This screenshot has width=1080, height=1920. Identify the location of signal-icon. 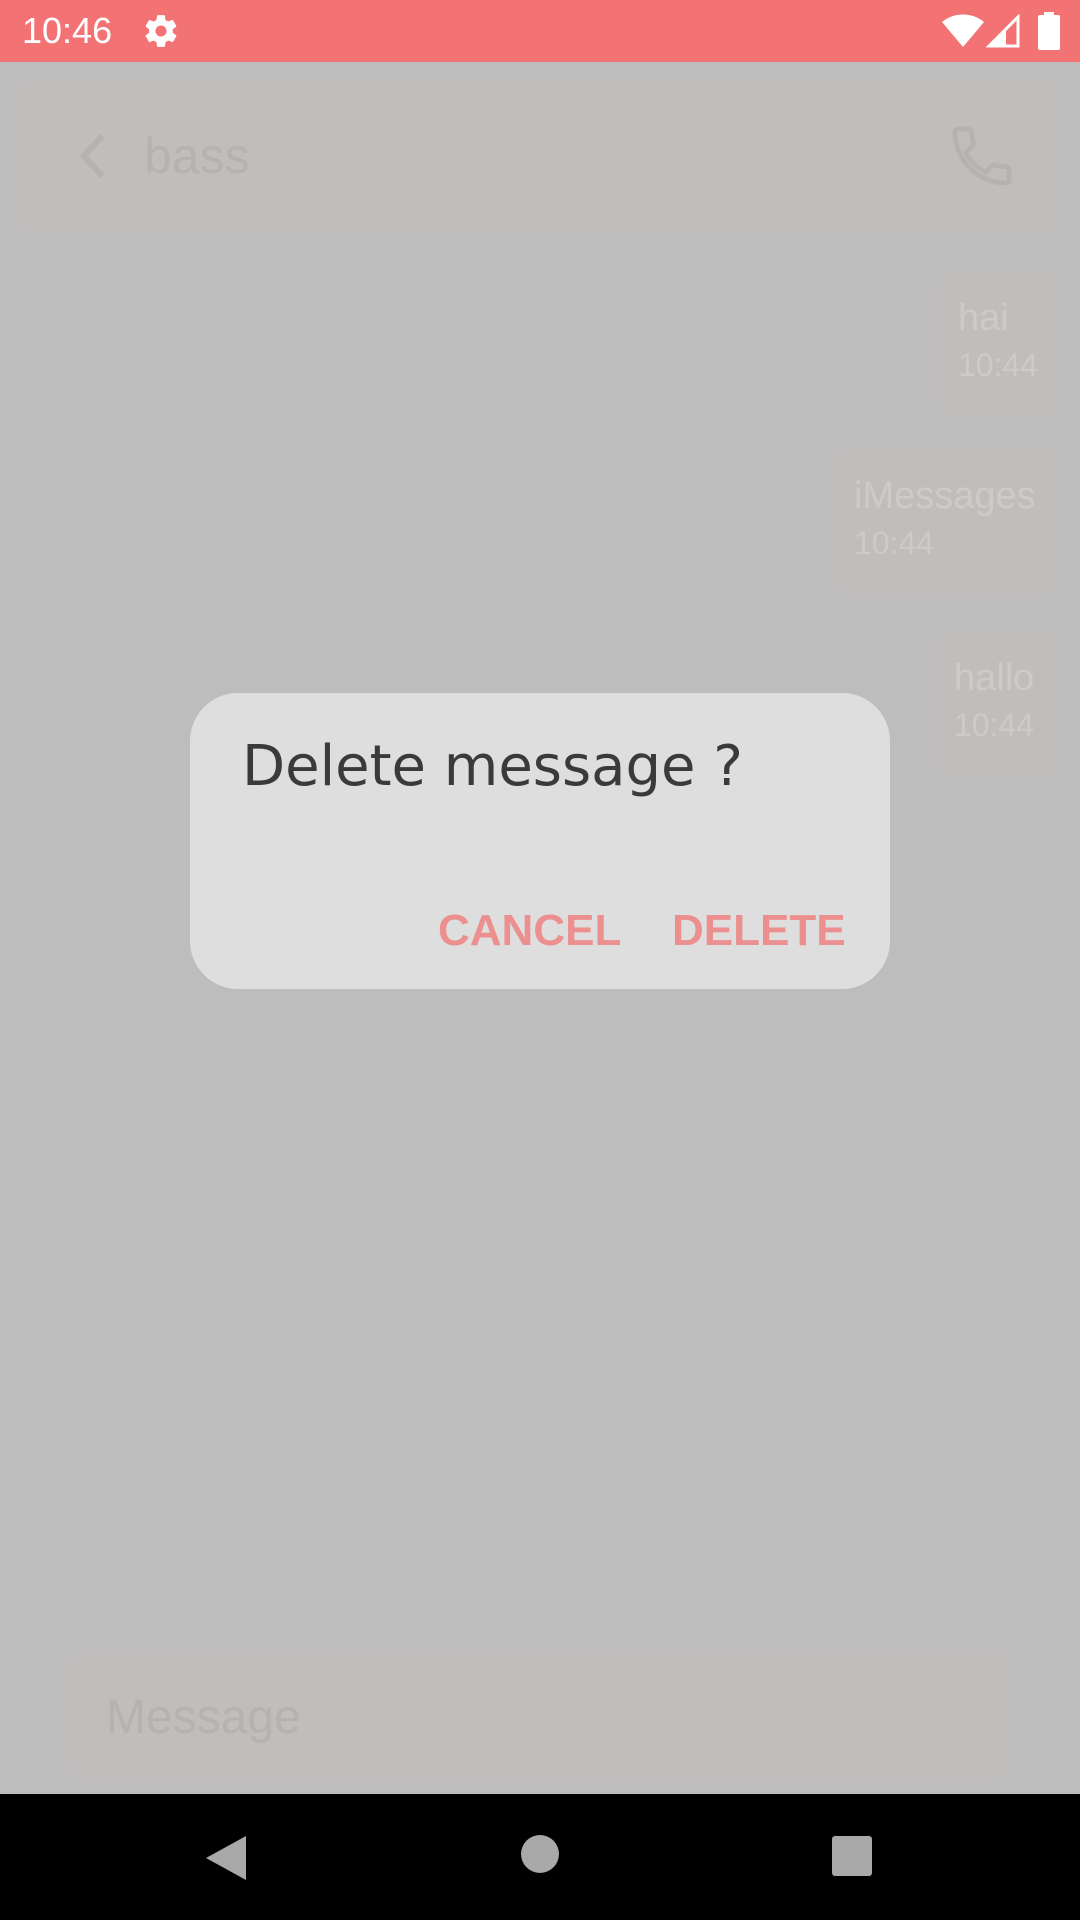
(1003, 31).